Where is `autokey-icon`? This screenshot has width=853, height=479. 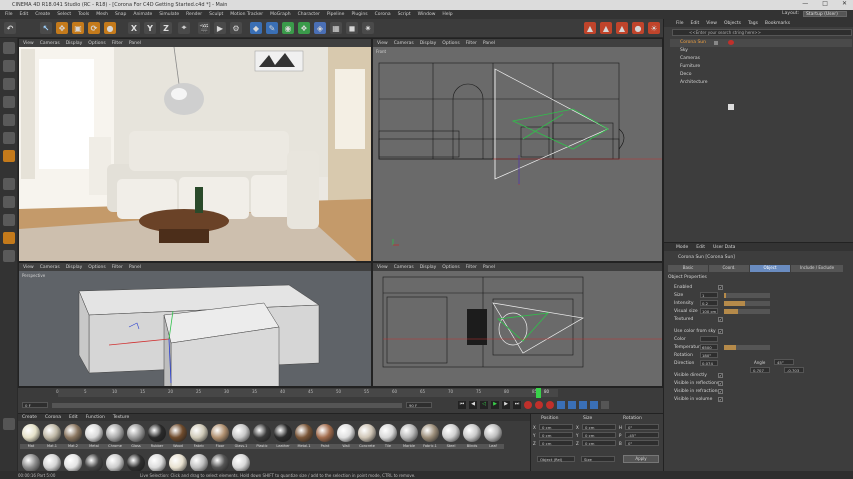 autokey-icon is located at coordinates (539, 405).